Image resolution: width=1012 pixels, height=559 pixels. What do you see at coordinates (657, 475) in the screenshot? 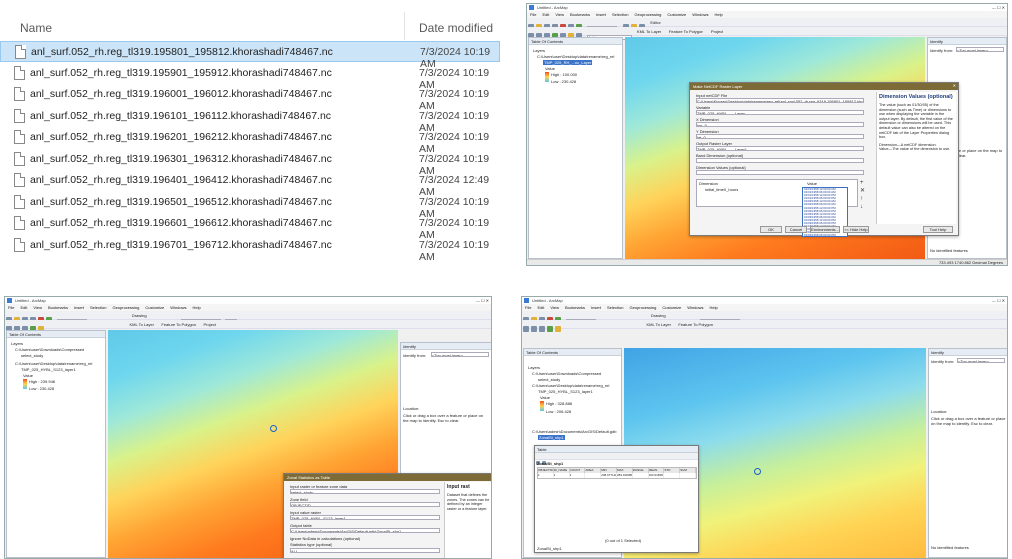
I see `table-cell: 263.918388` at bounding box center [657, 475].